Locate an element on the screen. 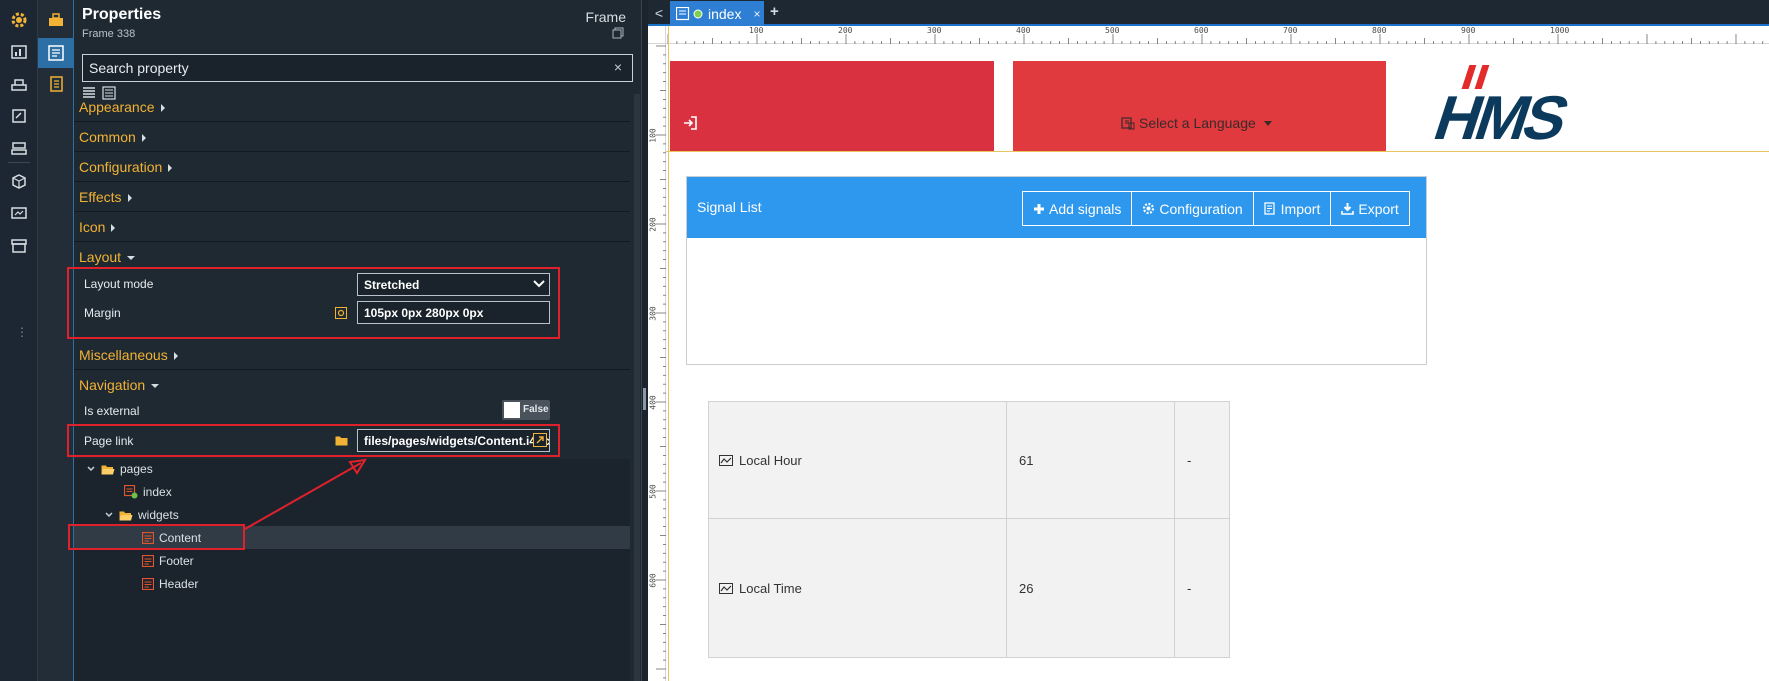  ruler-label: 900 is located at coordinates (1468, 30).